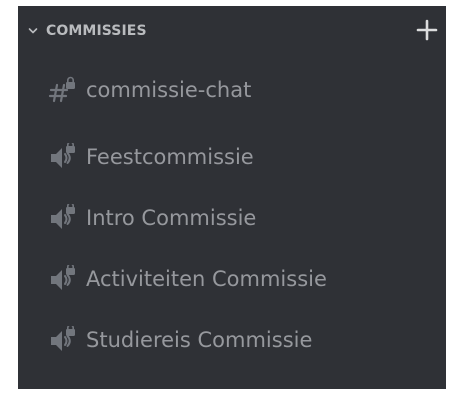  What do you see at coordinates (33, 31) in the screenshot?
I see `chevron-down-icon` at bounding box center [33, 31].